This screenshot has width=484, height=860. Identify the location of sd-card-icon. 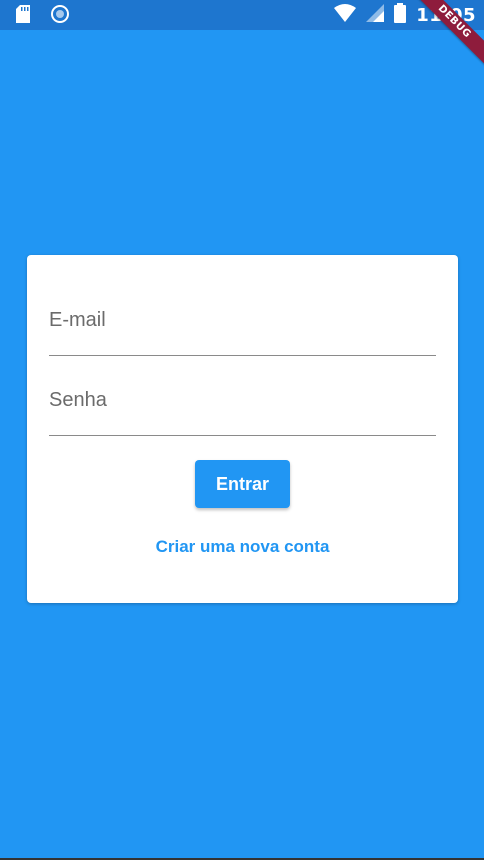
(23, 16).